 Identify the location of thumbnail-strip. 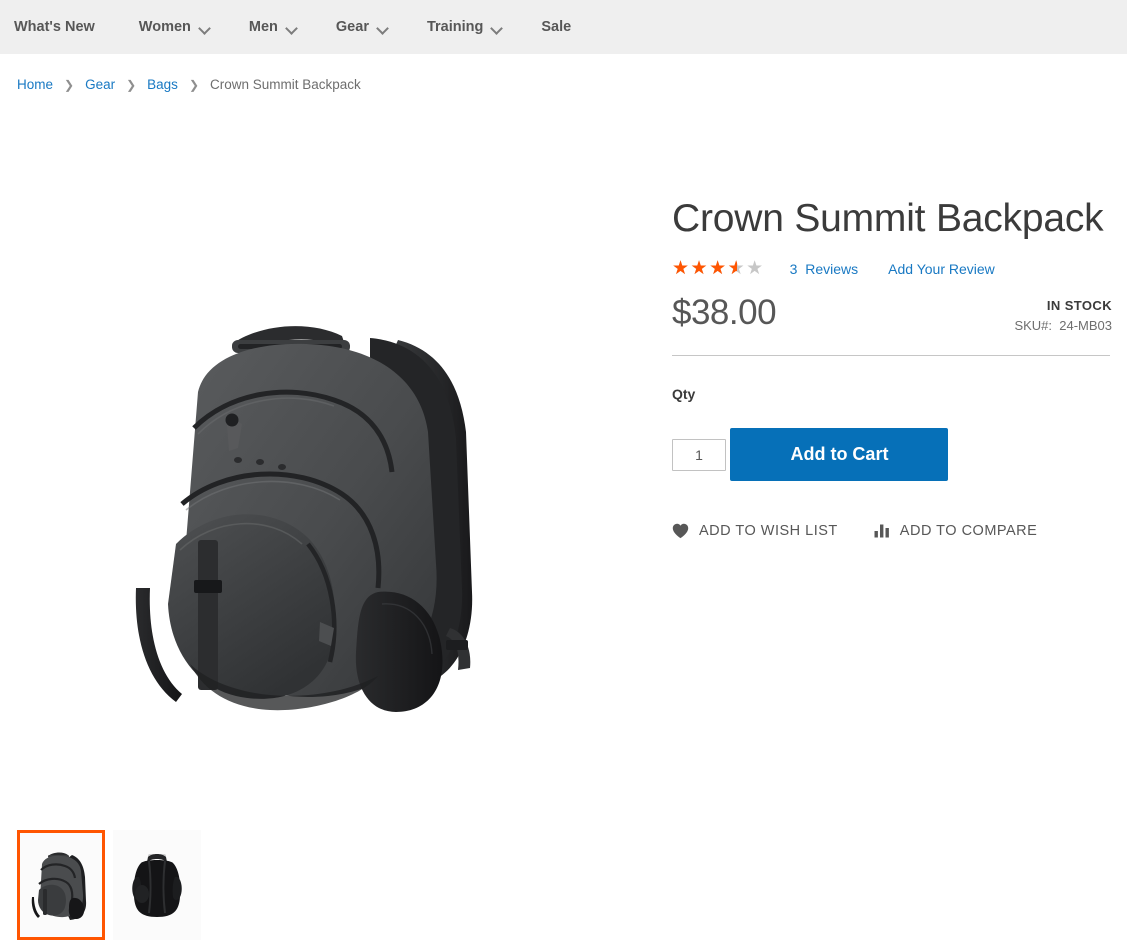
(109, 885).